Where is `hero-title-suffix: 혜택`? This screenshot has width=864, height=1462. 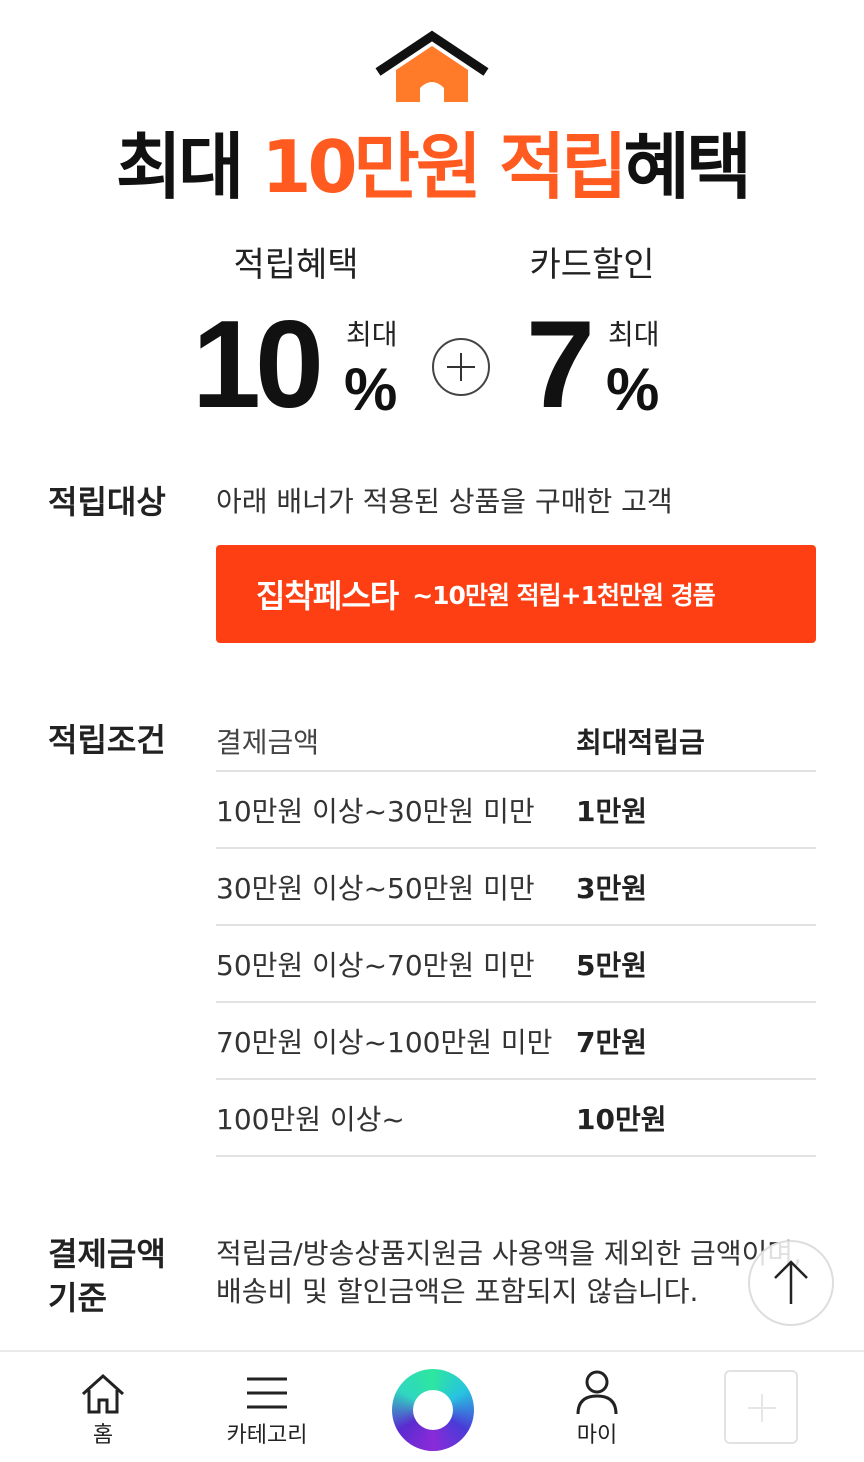
hero-title-suffix: 혜택 is located at coordinates (688, 167).